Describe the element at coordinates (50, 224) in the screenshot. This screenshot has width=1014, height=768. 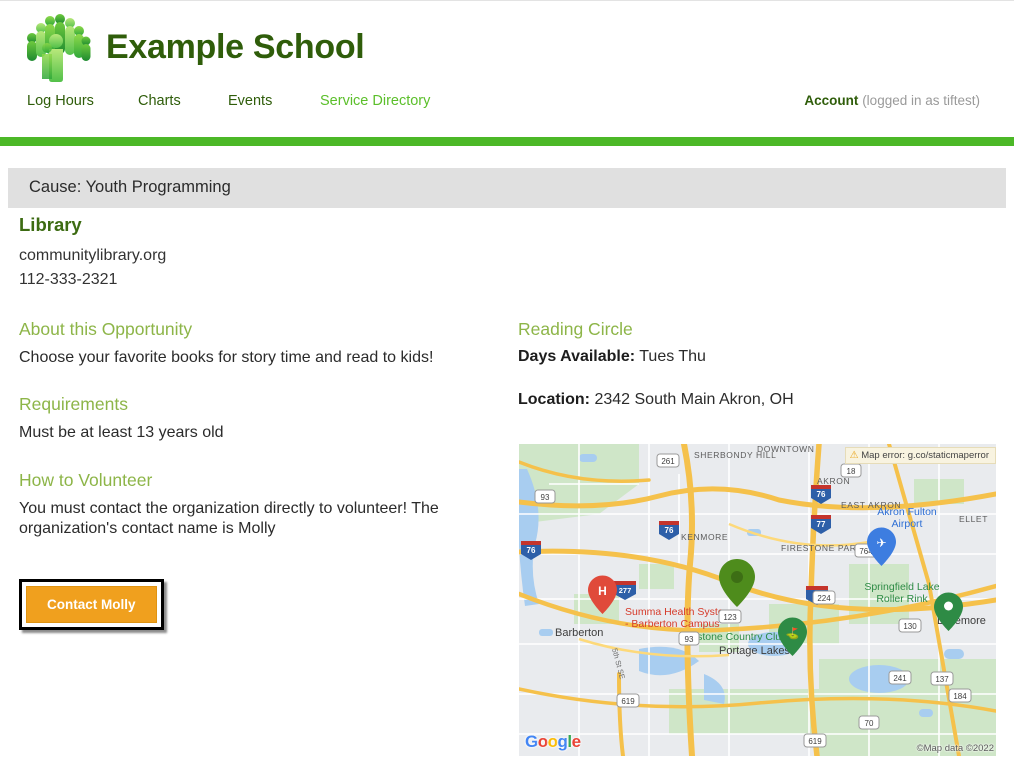
I see `organization-name: Library` at that location.